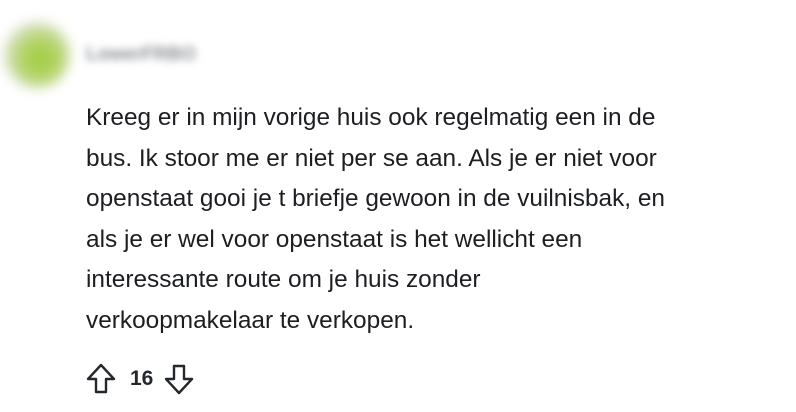 The width and height of the screenshot is (796, 412). I want to click on upvote-button, so click(101, 379).